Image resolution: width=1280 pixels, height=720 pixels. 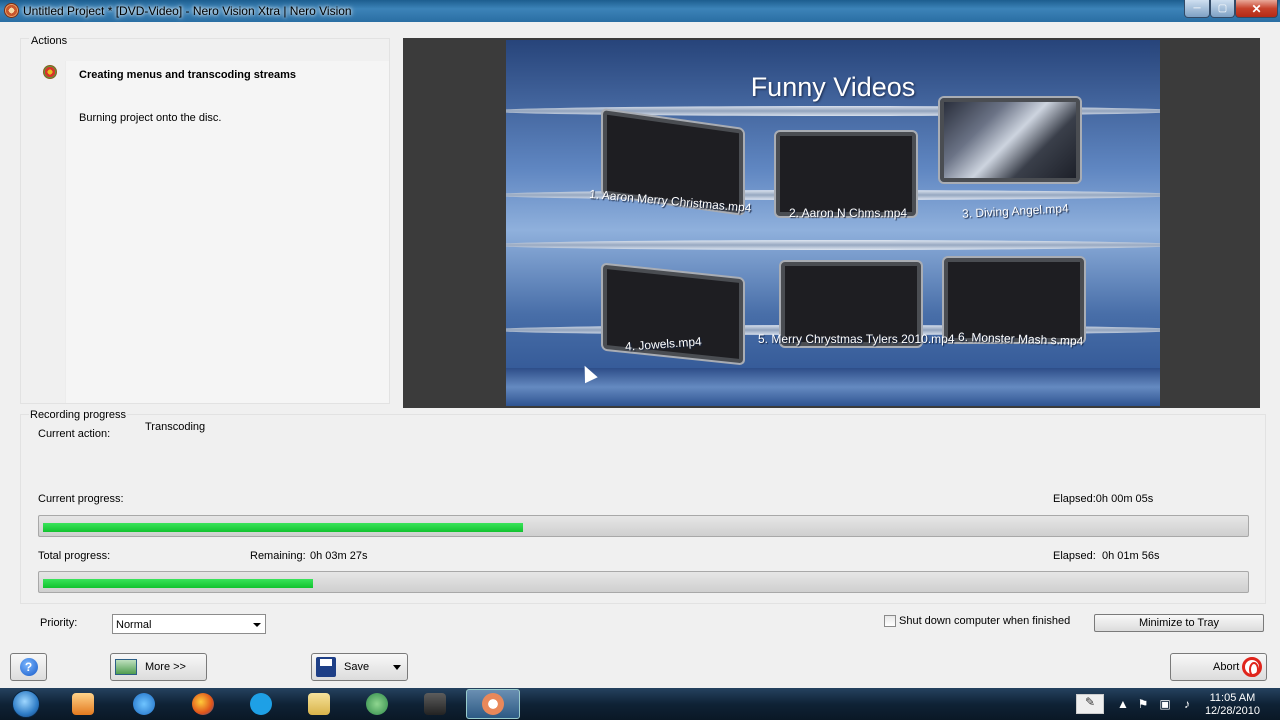 What do you see at coordinates (848, 213) in the screenshot?
I see `thumbnail-label: 2. Aaron N Chms.mp4` at bounding box center [848, 213].